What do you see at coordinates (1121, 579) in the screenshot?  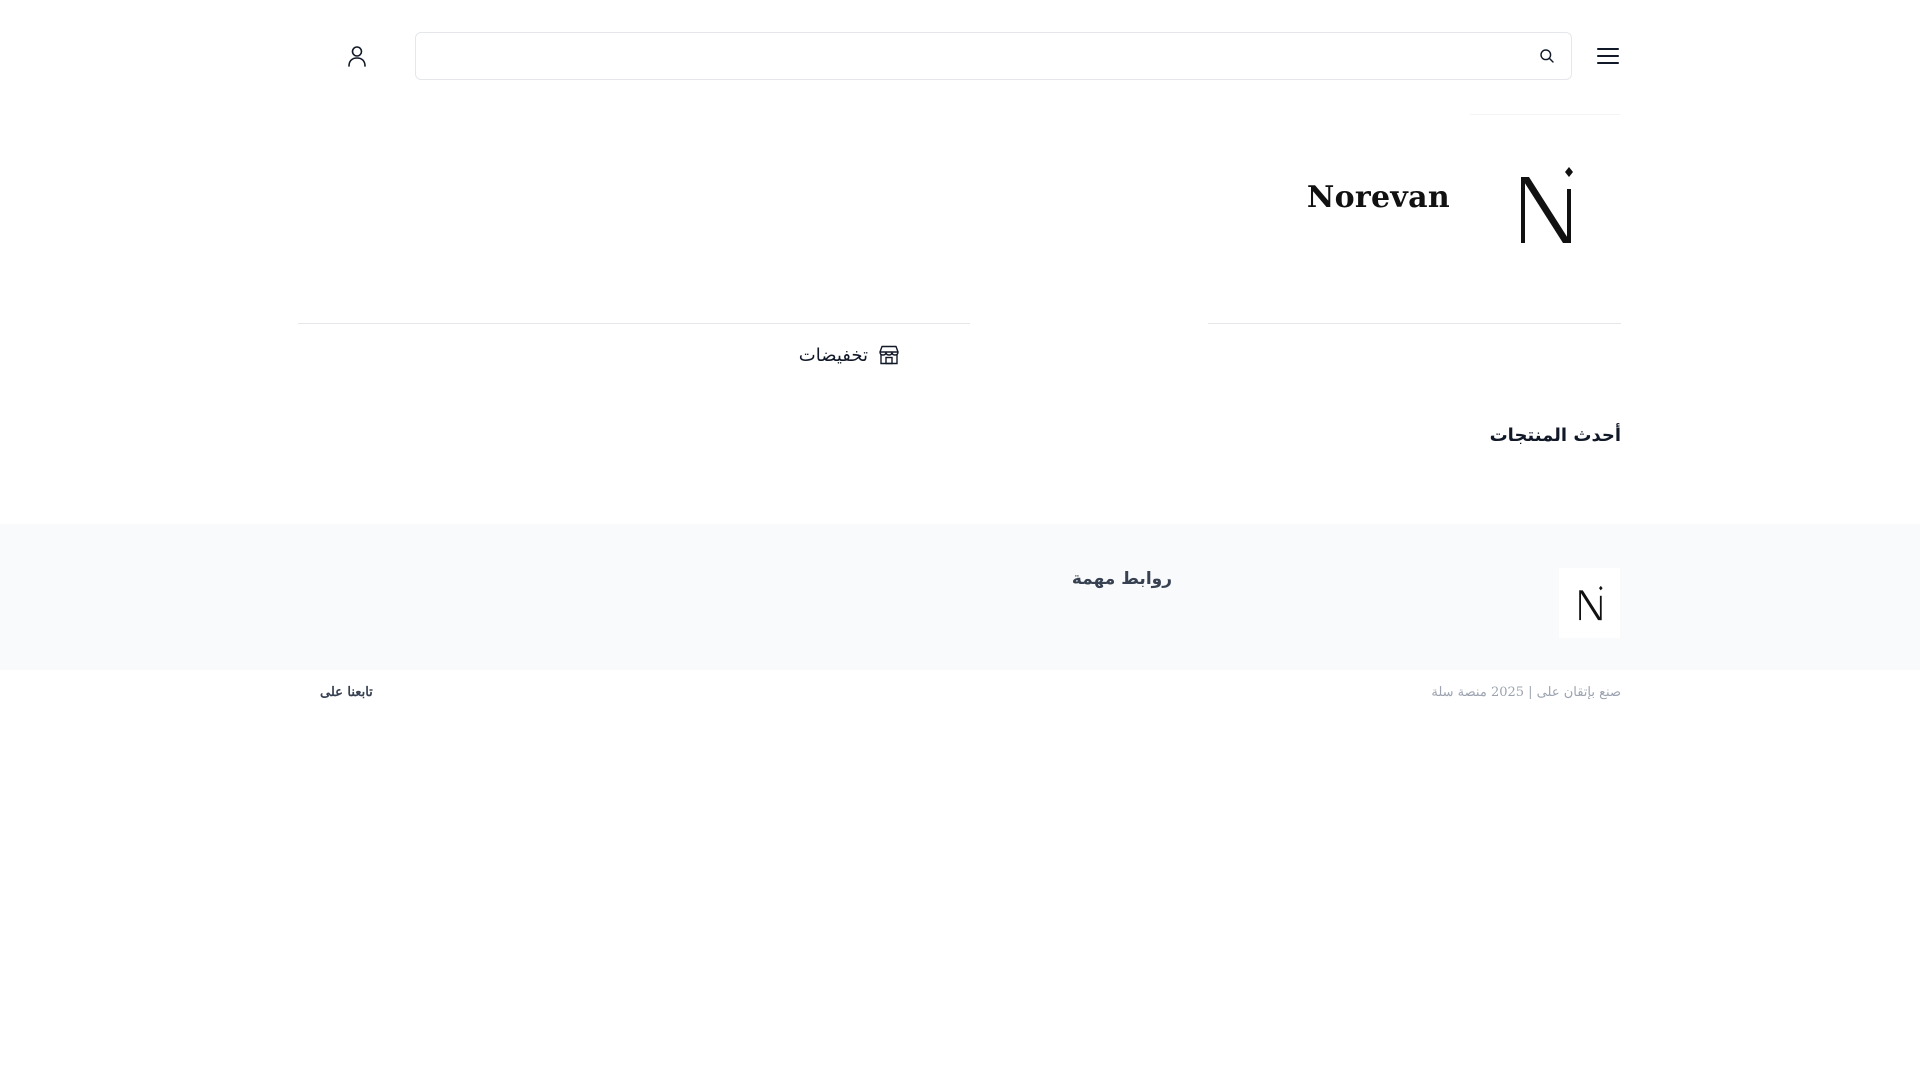 I see `footer-links-heading: روابط مهمة` at bounding box center [1121, 579].